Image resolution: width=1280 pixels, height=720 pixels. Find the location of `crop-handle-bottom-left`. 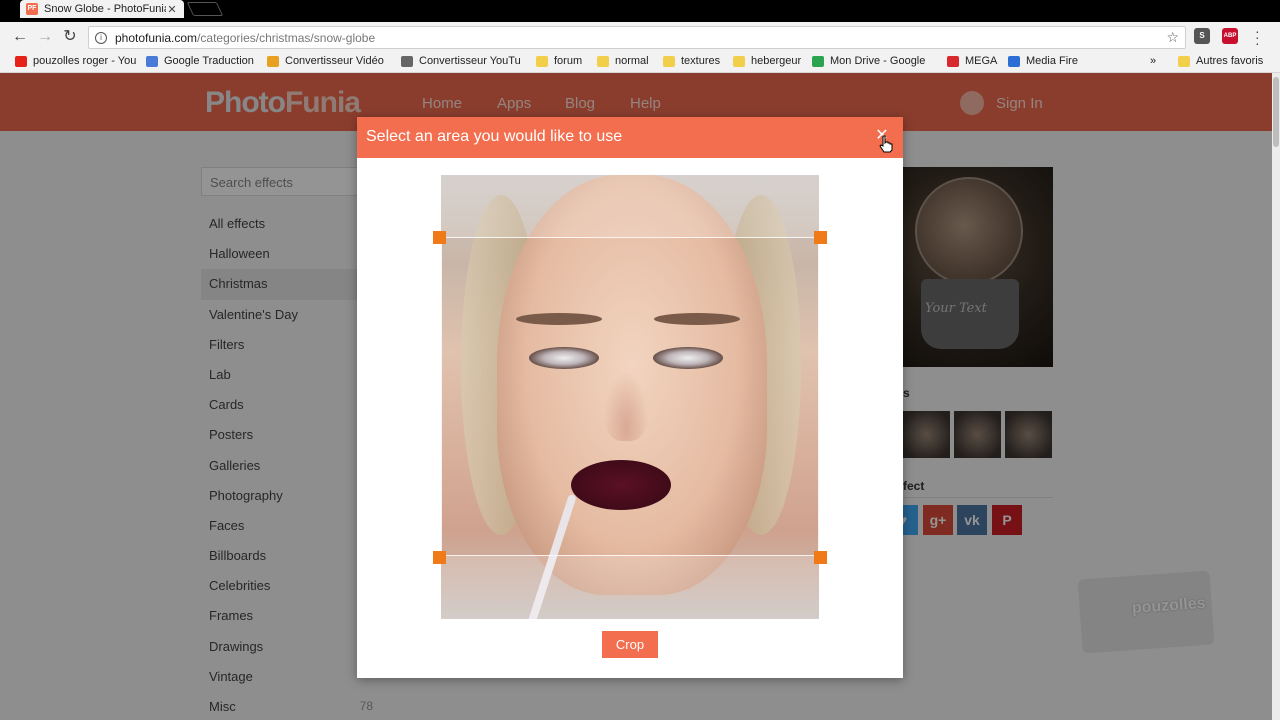

crop-handle-bottom-left is located at coordinates (439, 557).